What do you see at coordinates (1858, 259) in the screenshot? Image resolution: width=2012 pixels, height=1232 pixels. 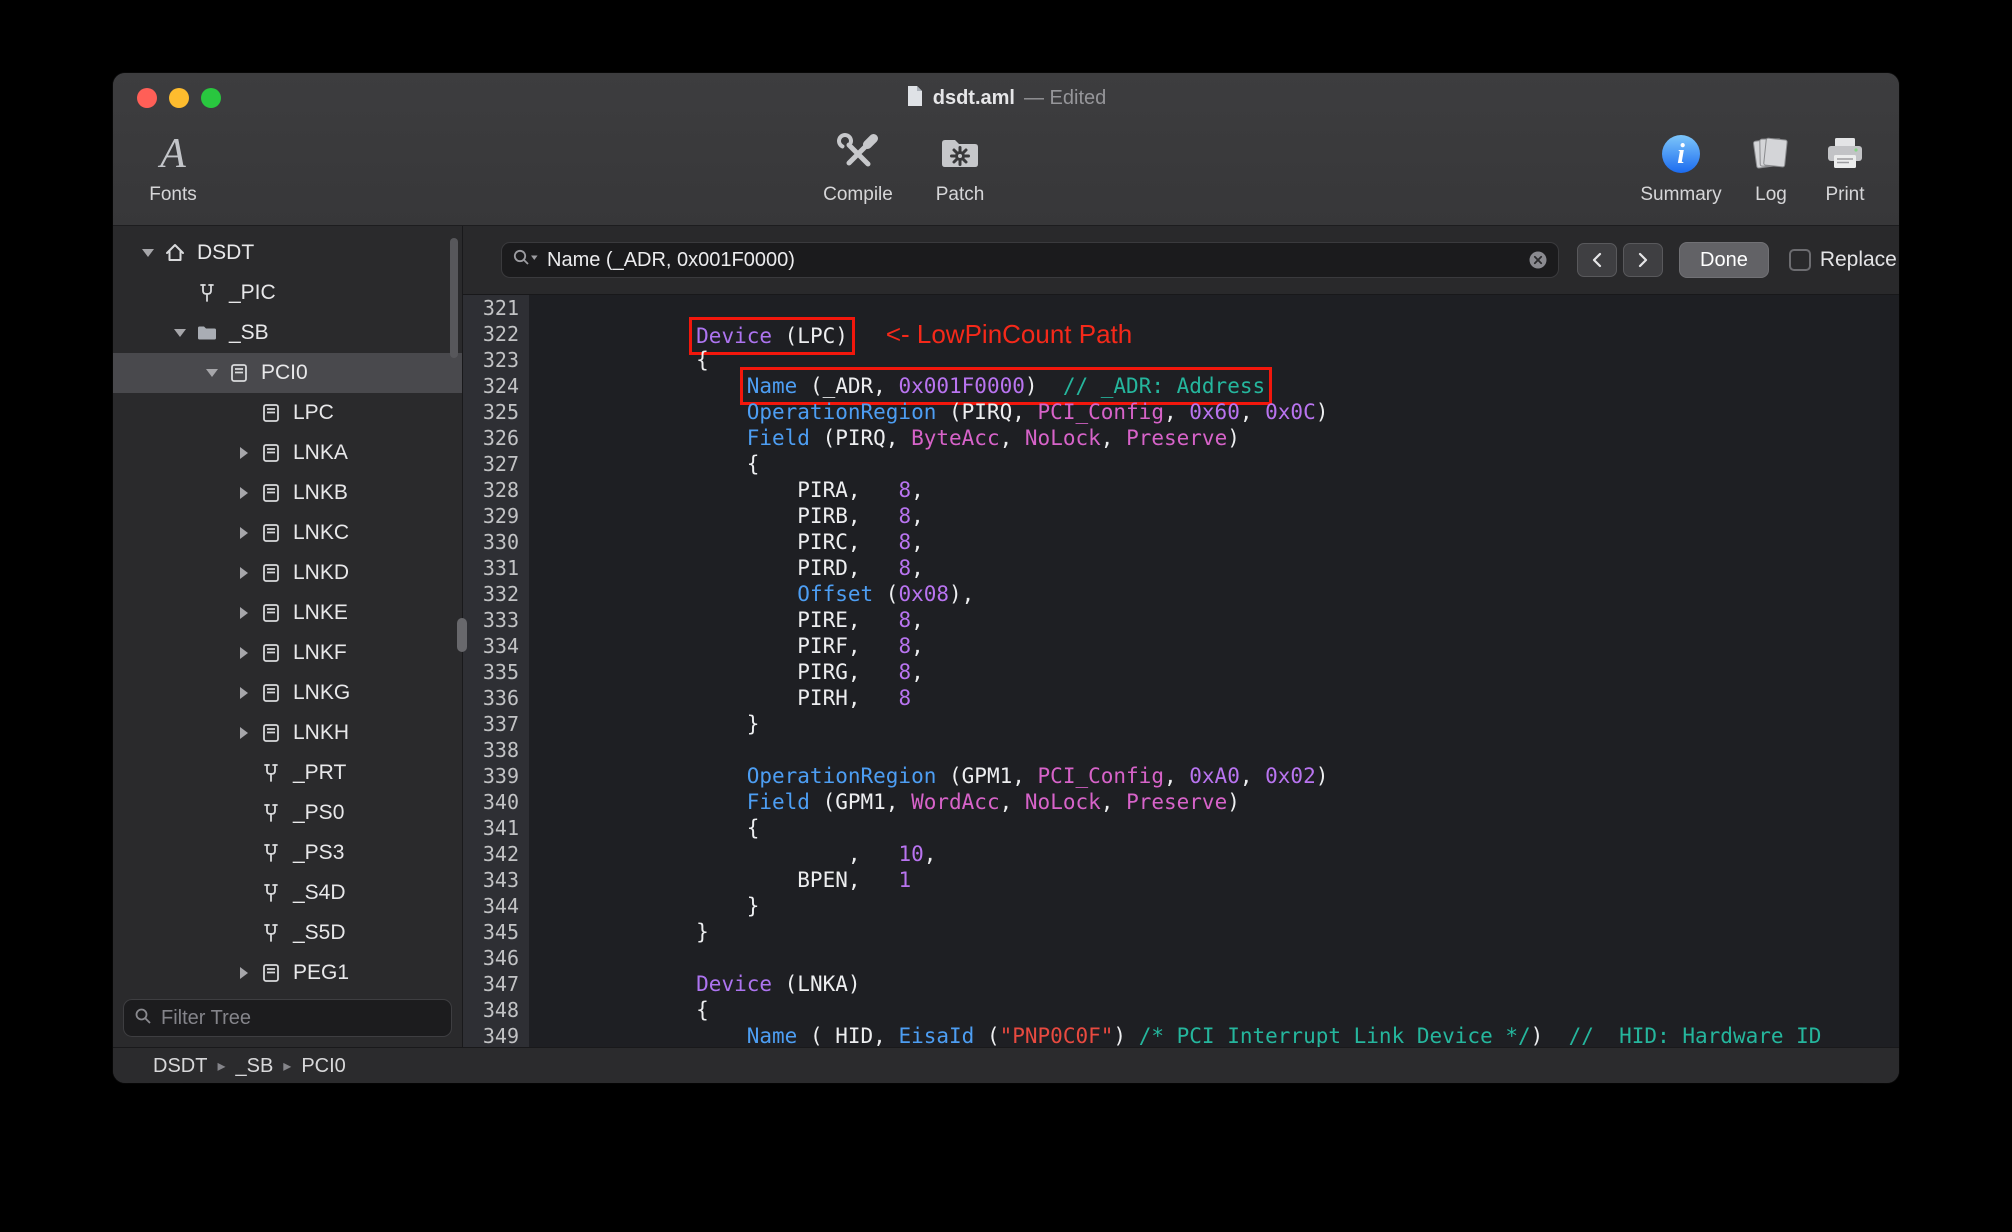 I see `replace-label: Replace` at bounding box center [1858, 259].